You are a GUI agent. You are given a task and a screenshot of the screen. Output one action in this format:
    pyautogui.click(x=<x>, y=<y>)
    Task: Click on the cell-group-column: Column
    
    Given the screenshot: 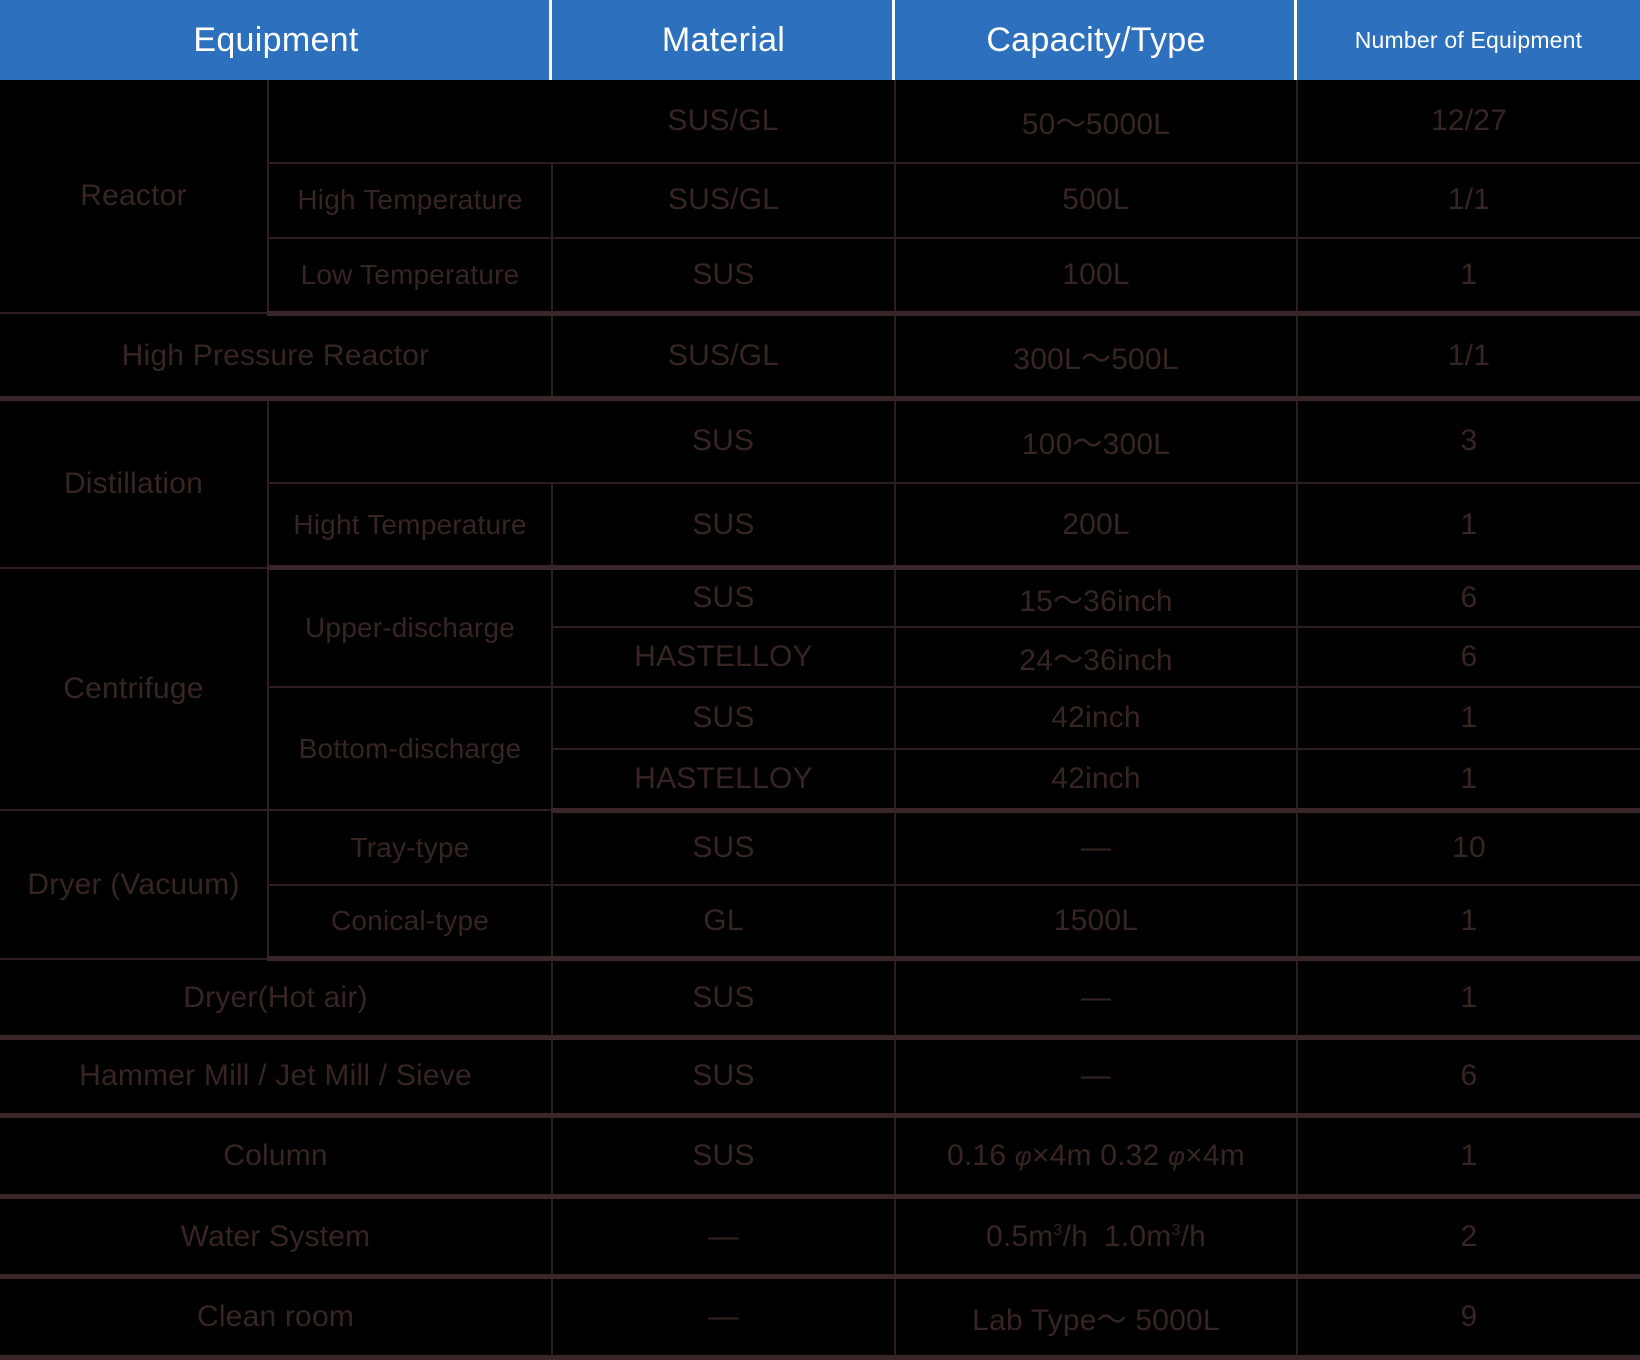 What is the action you would take?
    pyautogui.click(x=276, y=1157)
    